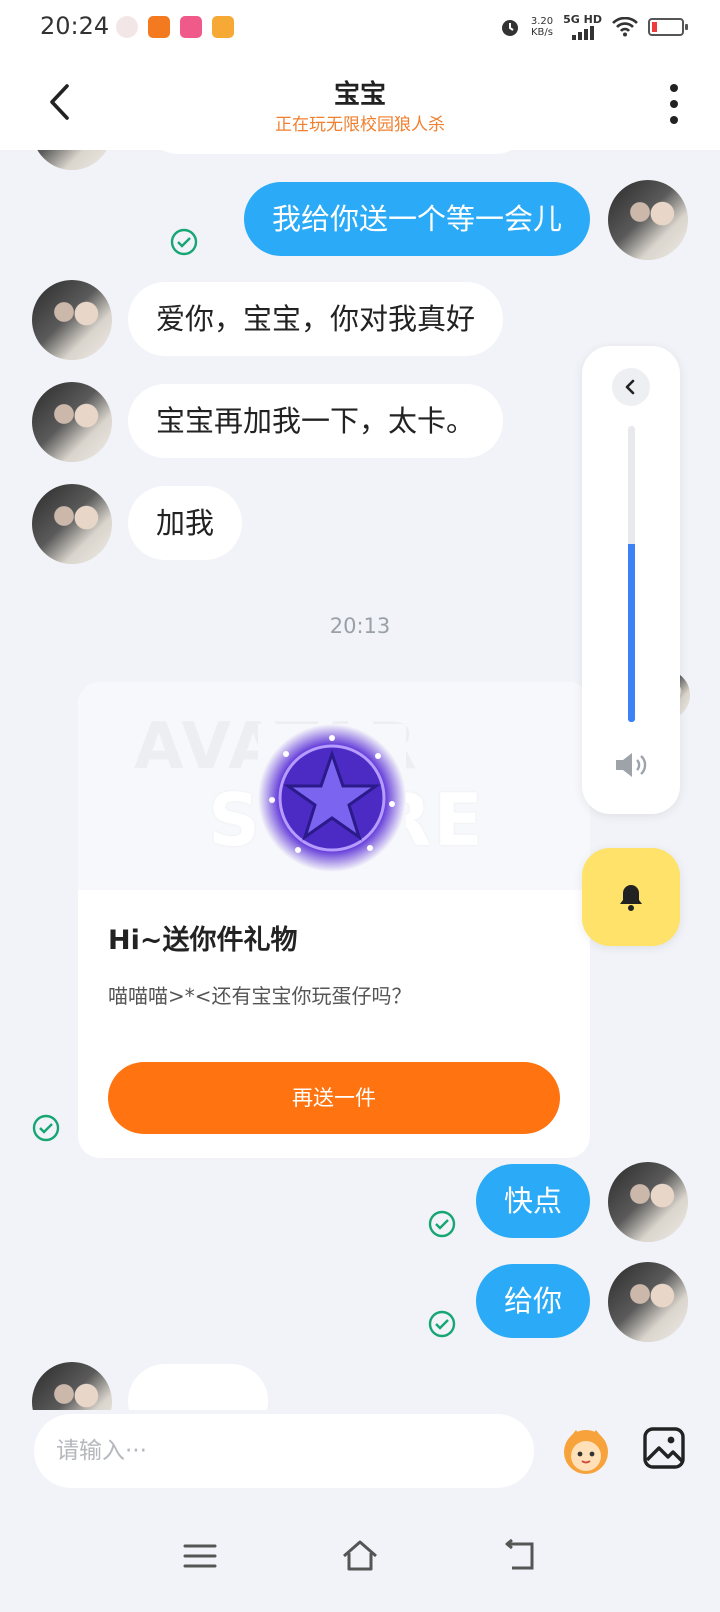  I want to click on network-speed: 3.20 KB/s, so click(542, 27).